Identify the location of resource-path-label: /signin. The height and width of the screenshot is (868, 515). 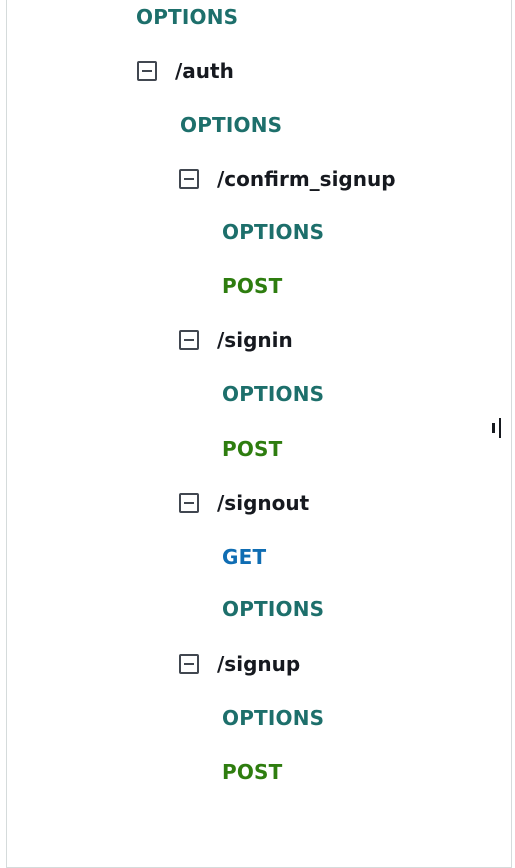
(255, 340).